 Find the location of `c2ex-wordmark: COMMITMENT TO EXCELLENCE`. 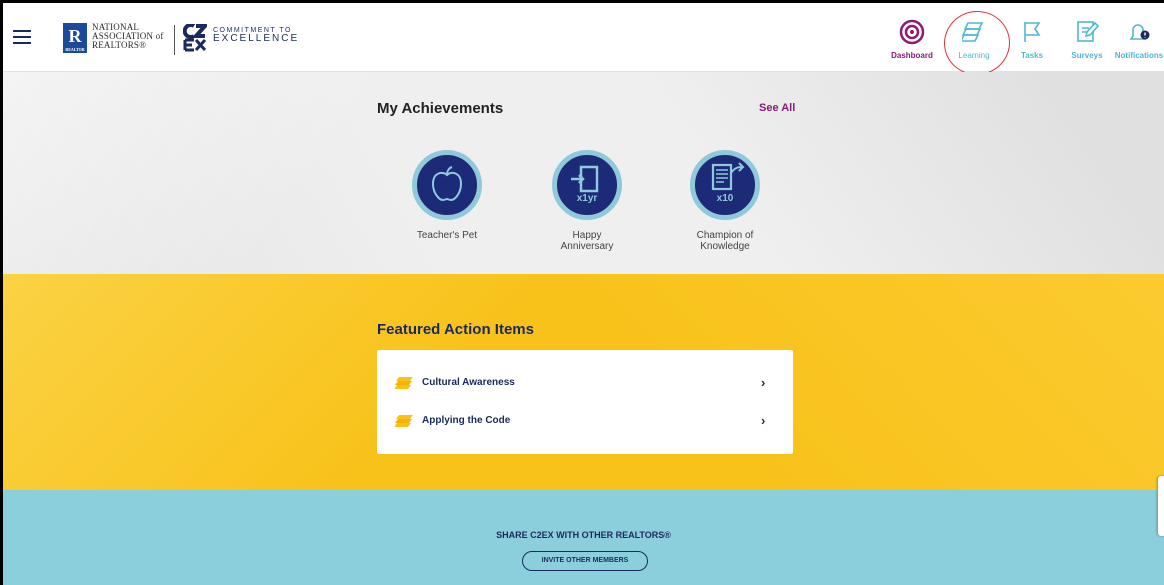

c2ex-wordmark: COMMITMENT TO EXCELLENCE is located at coordinates (256, 35).